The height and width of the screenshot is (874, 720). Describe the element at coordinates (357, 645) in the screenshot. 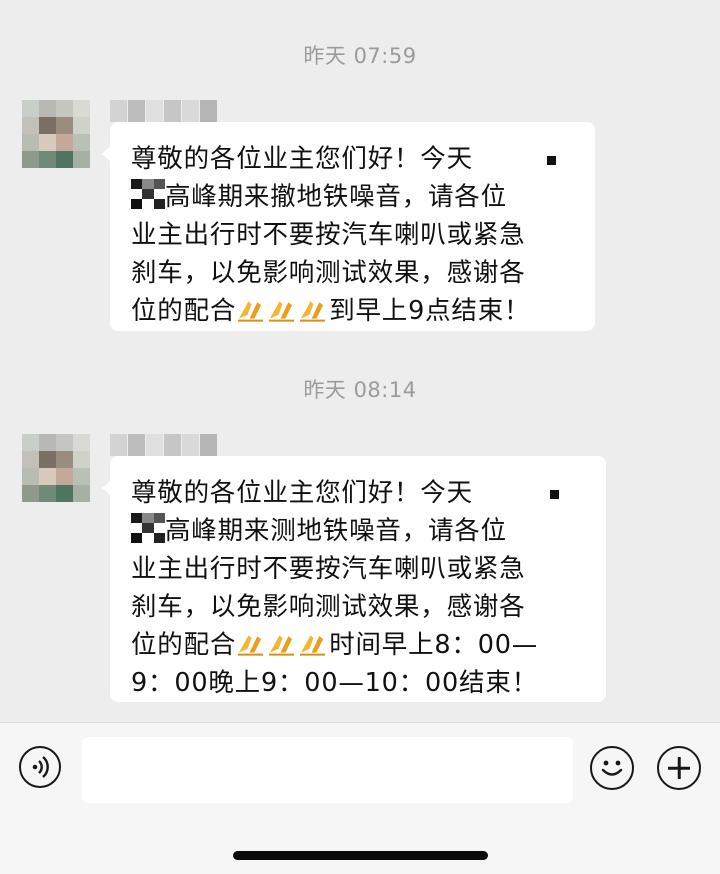

I see `message-line: 位的配合 时间早上8：00—` at that location.